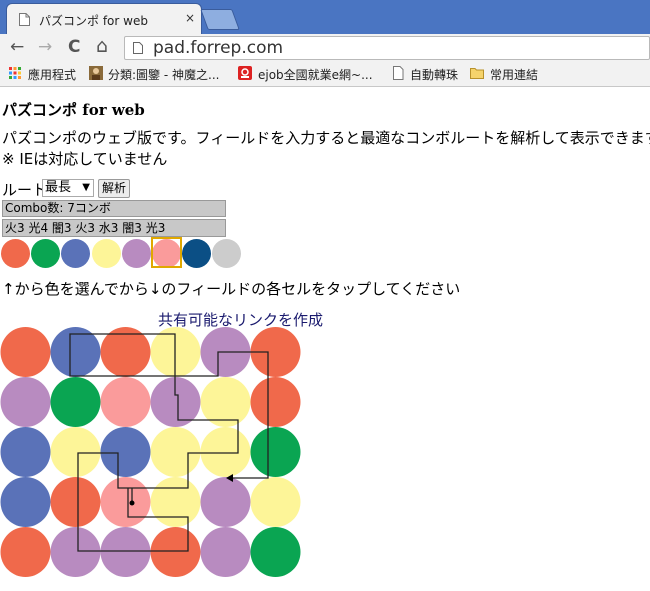 This screenshot has height=591, width=650. Describe the element at coordinates (231, 289) in the screenshot. I see `instruction-text: ↑から色を選んでから↓のフィールドの各セルをタップしてください` at that location.